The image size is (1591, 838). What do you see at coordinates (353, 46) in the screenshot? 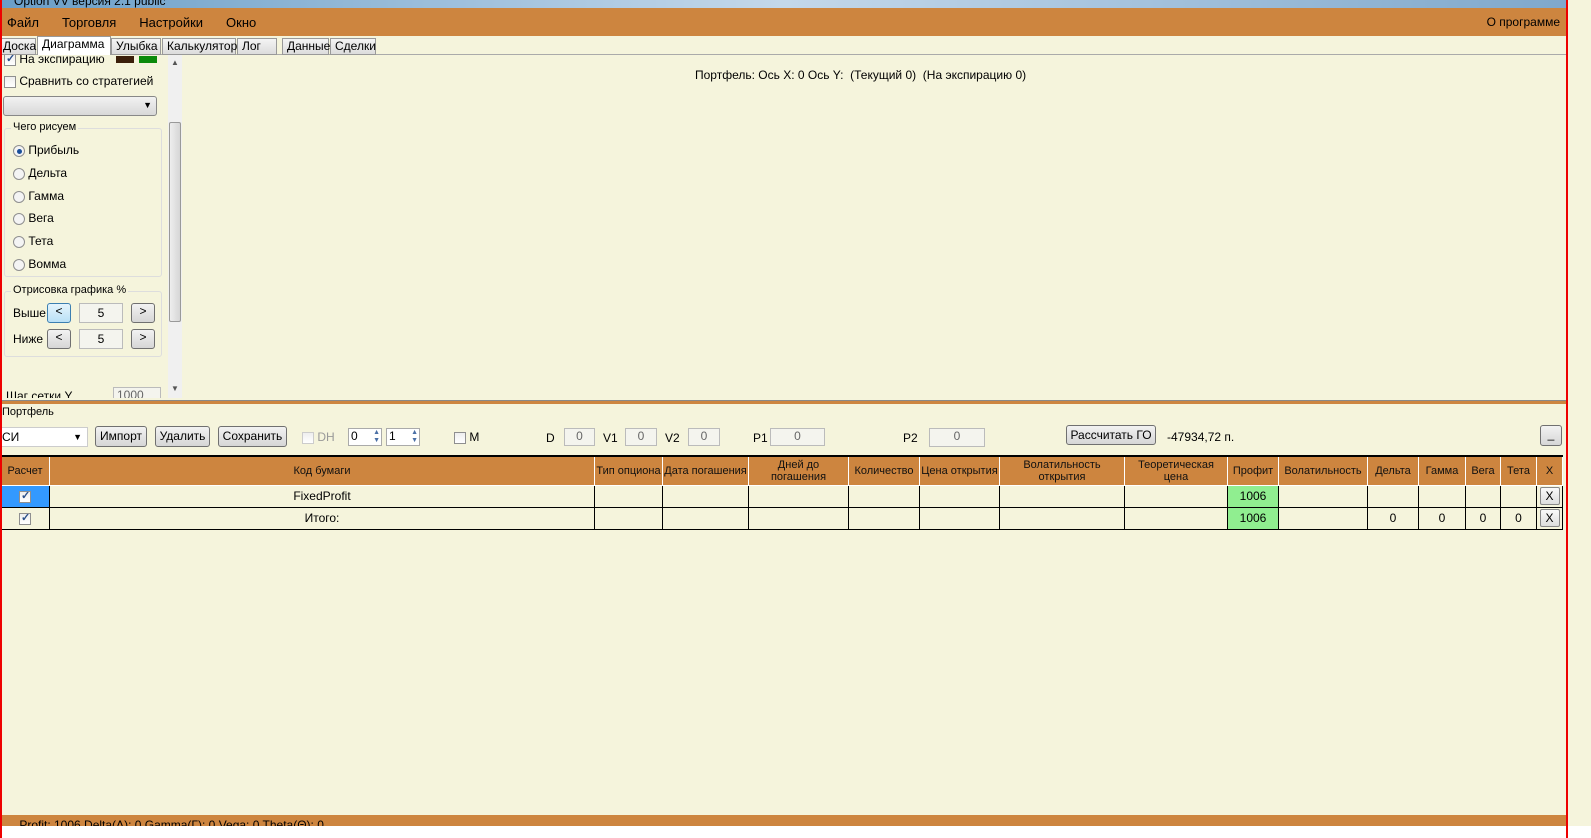
I see `tab-deals: Сделки` at bounding box center [353, 46].